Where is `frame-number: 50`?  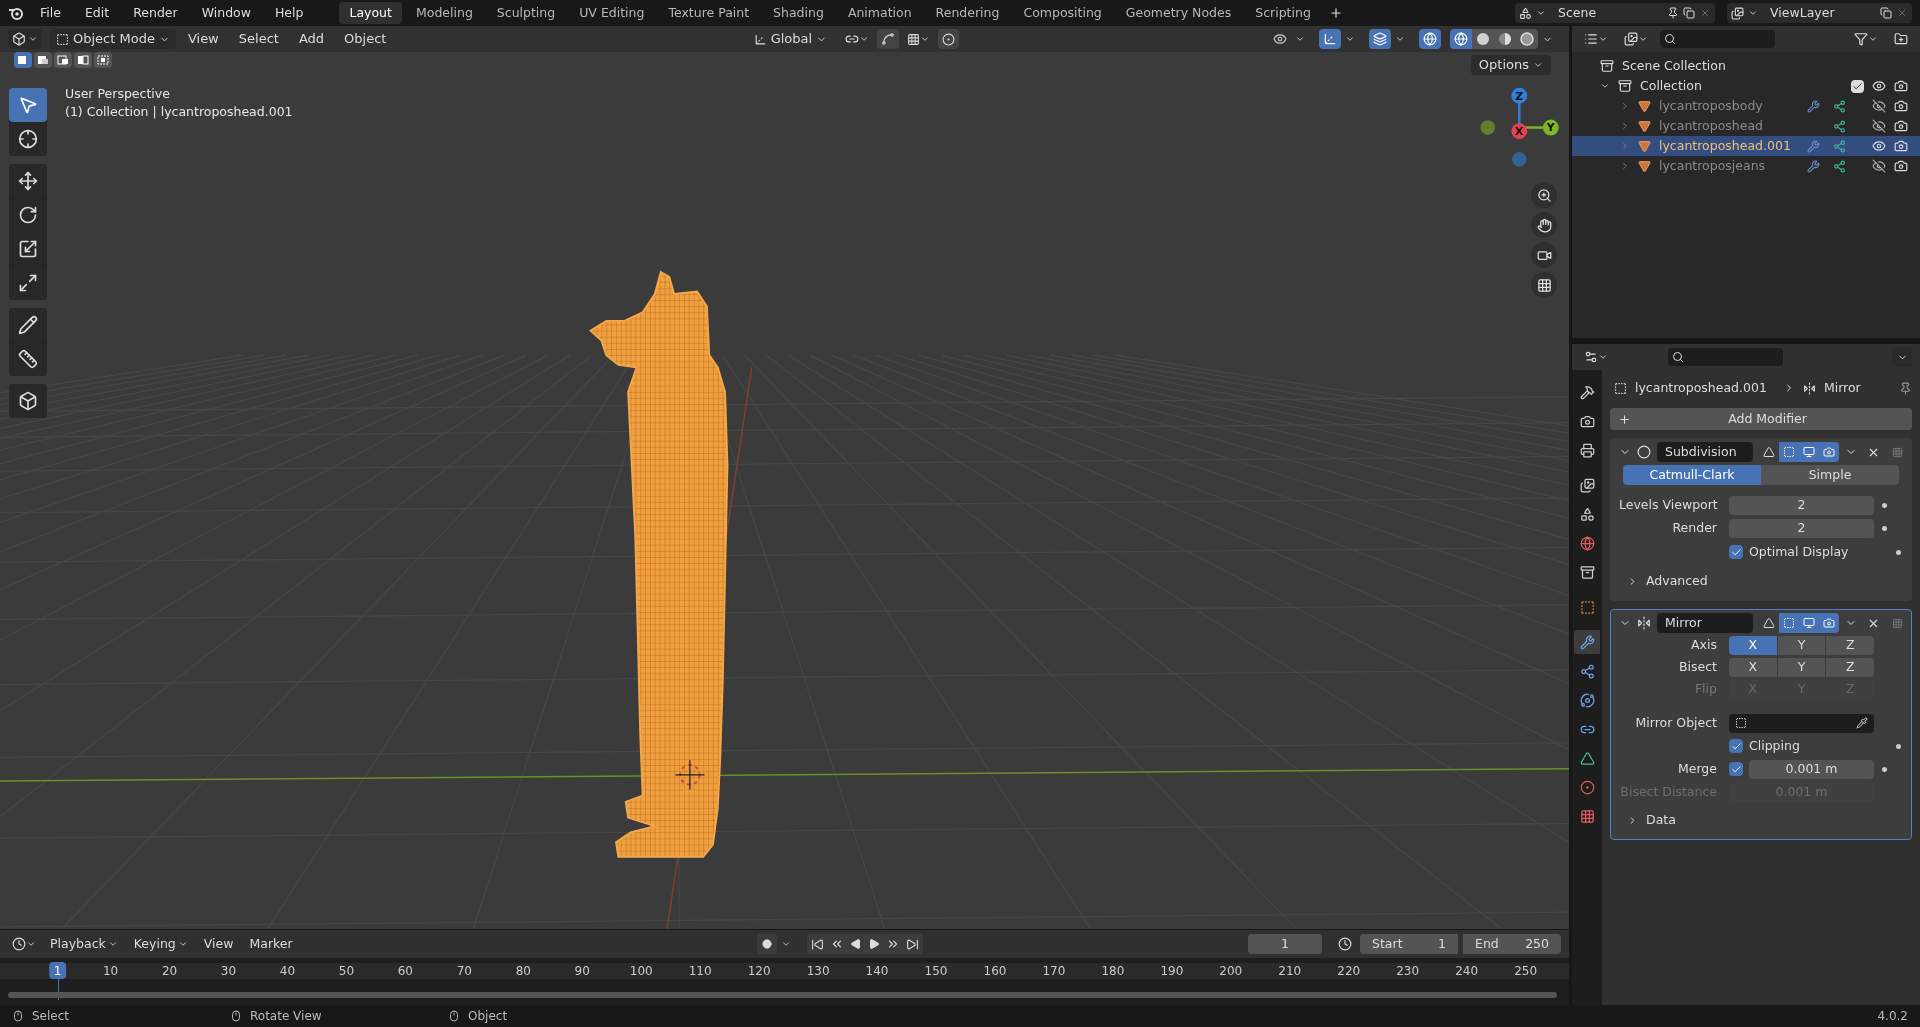 frame-number: 50 is located at coordinates (346, 971).